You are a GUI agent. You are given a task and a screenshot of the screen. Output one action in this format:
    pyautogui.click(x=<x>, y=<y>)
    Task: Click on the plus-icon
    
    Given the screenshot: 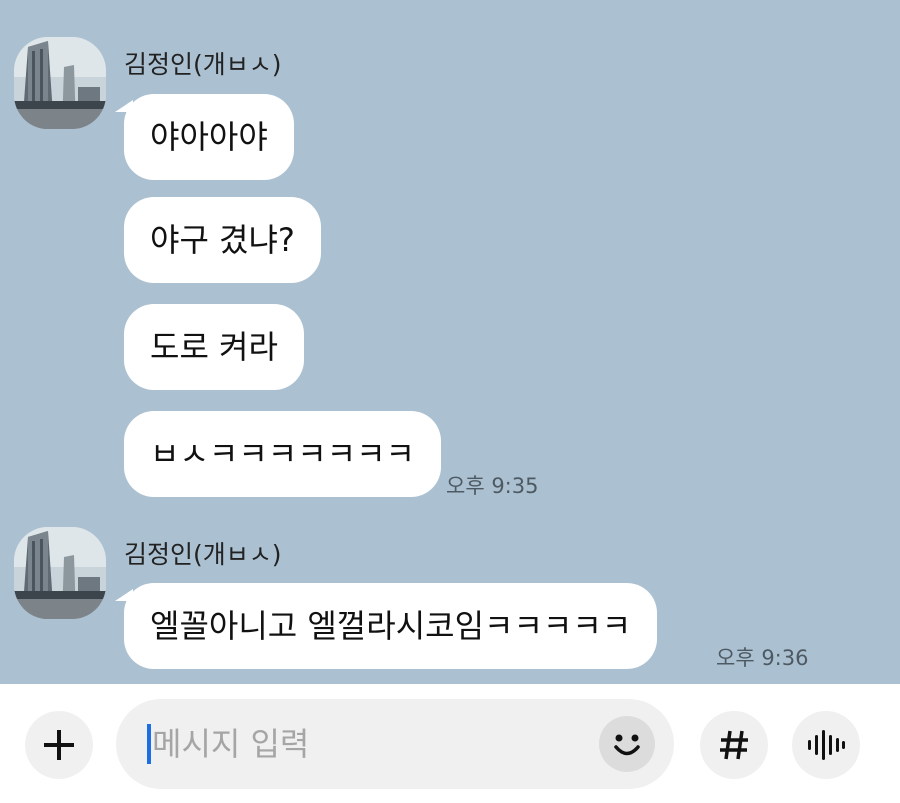 What is the action you would take?
    pyautogui.click(x=59, y=745)
    